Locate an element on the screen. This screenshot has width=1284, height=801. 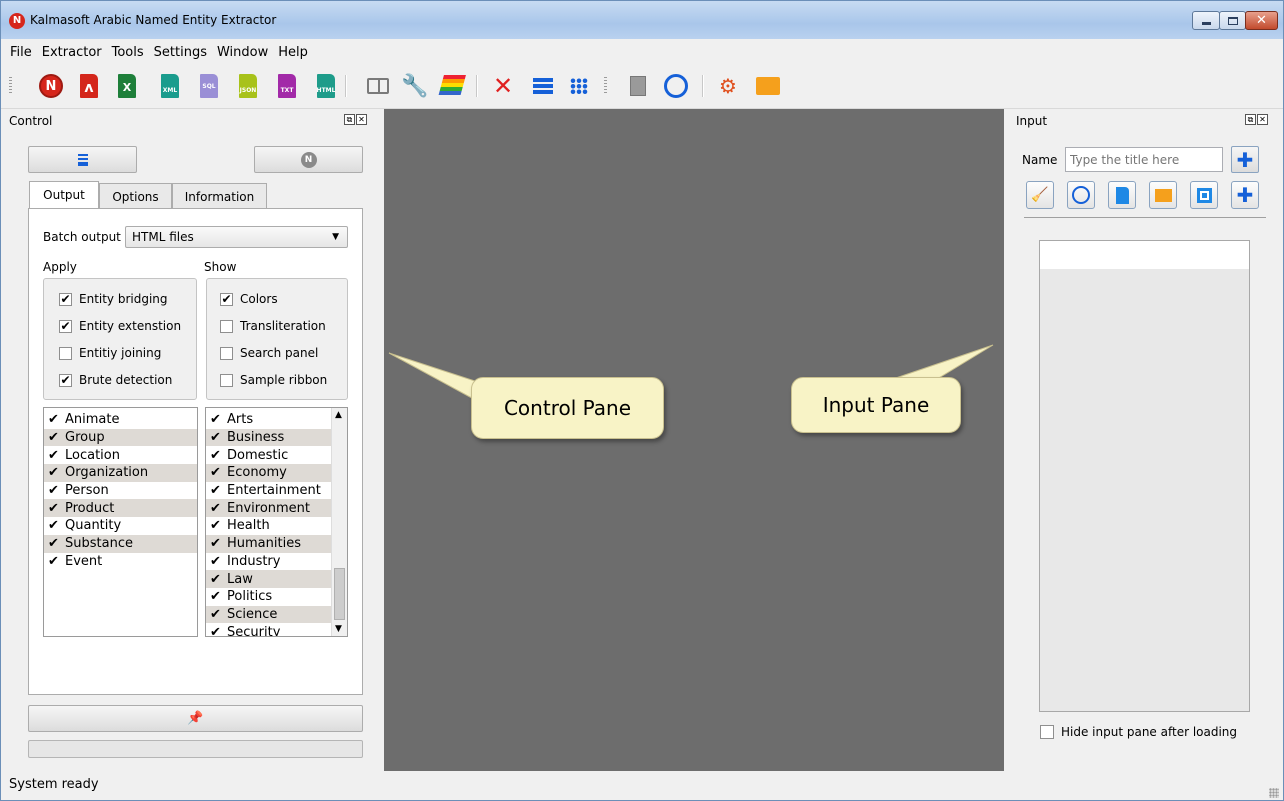
maximize-button is located at coordinates (1232, 20).